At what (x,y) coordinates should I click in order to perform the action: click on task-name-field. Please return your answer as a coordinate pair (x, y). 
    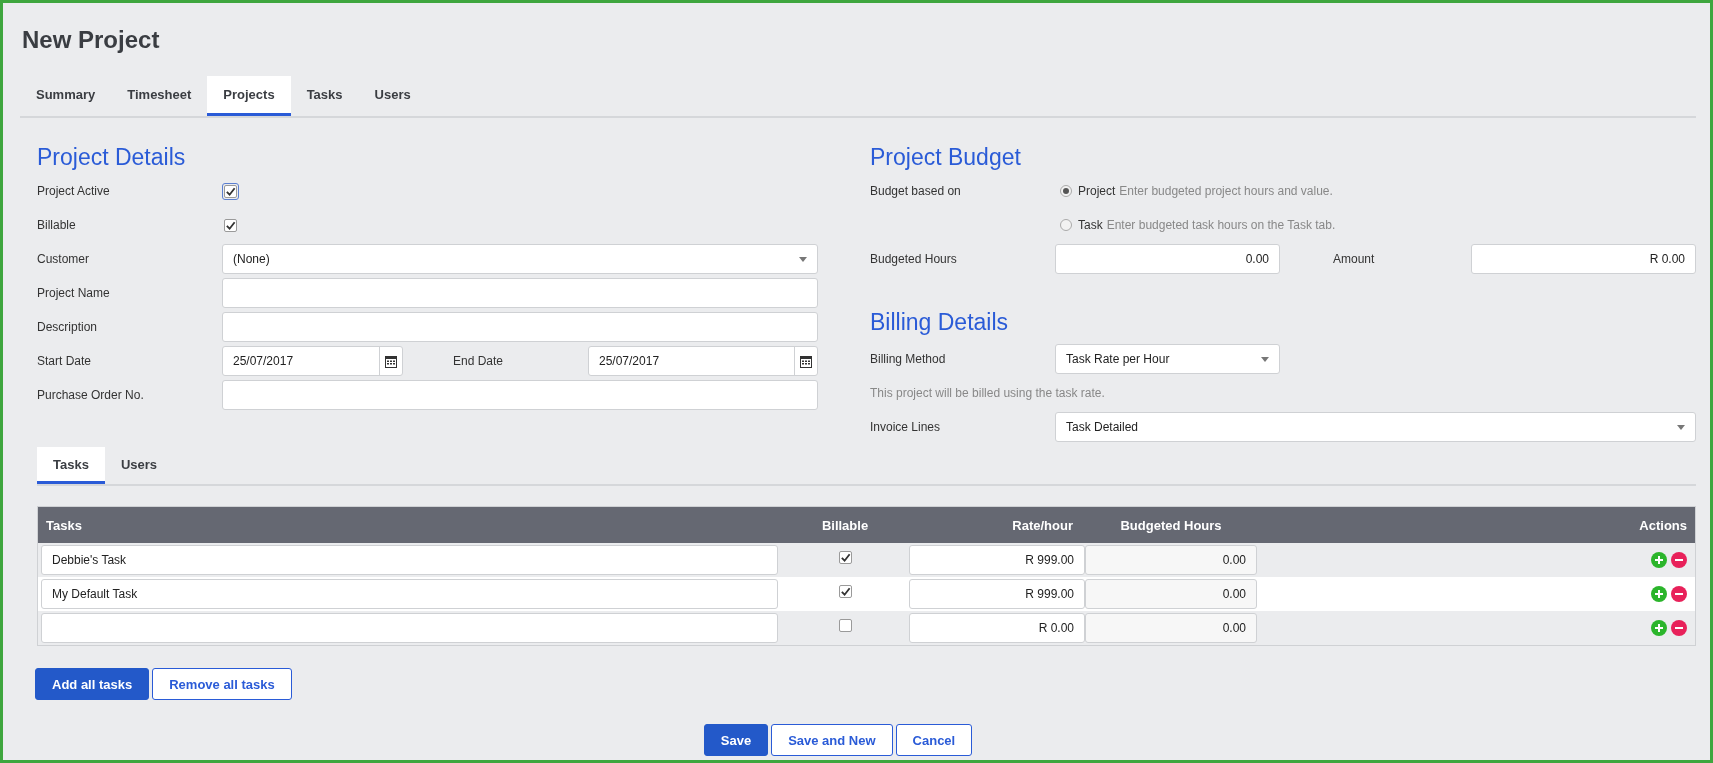
    Looking at the image, I should click on (409, 628).